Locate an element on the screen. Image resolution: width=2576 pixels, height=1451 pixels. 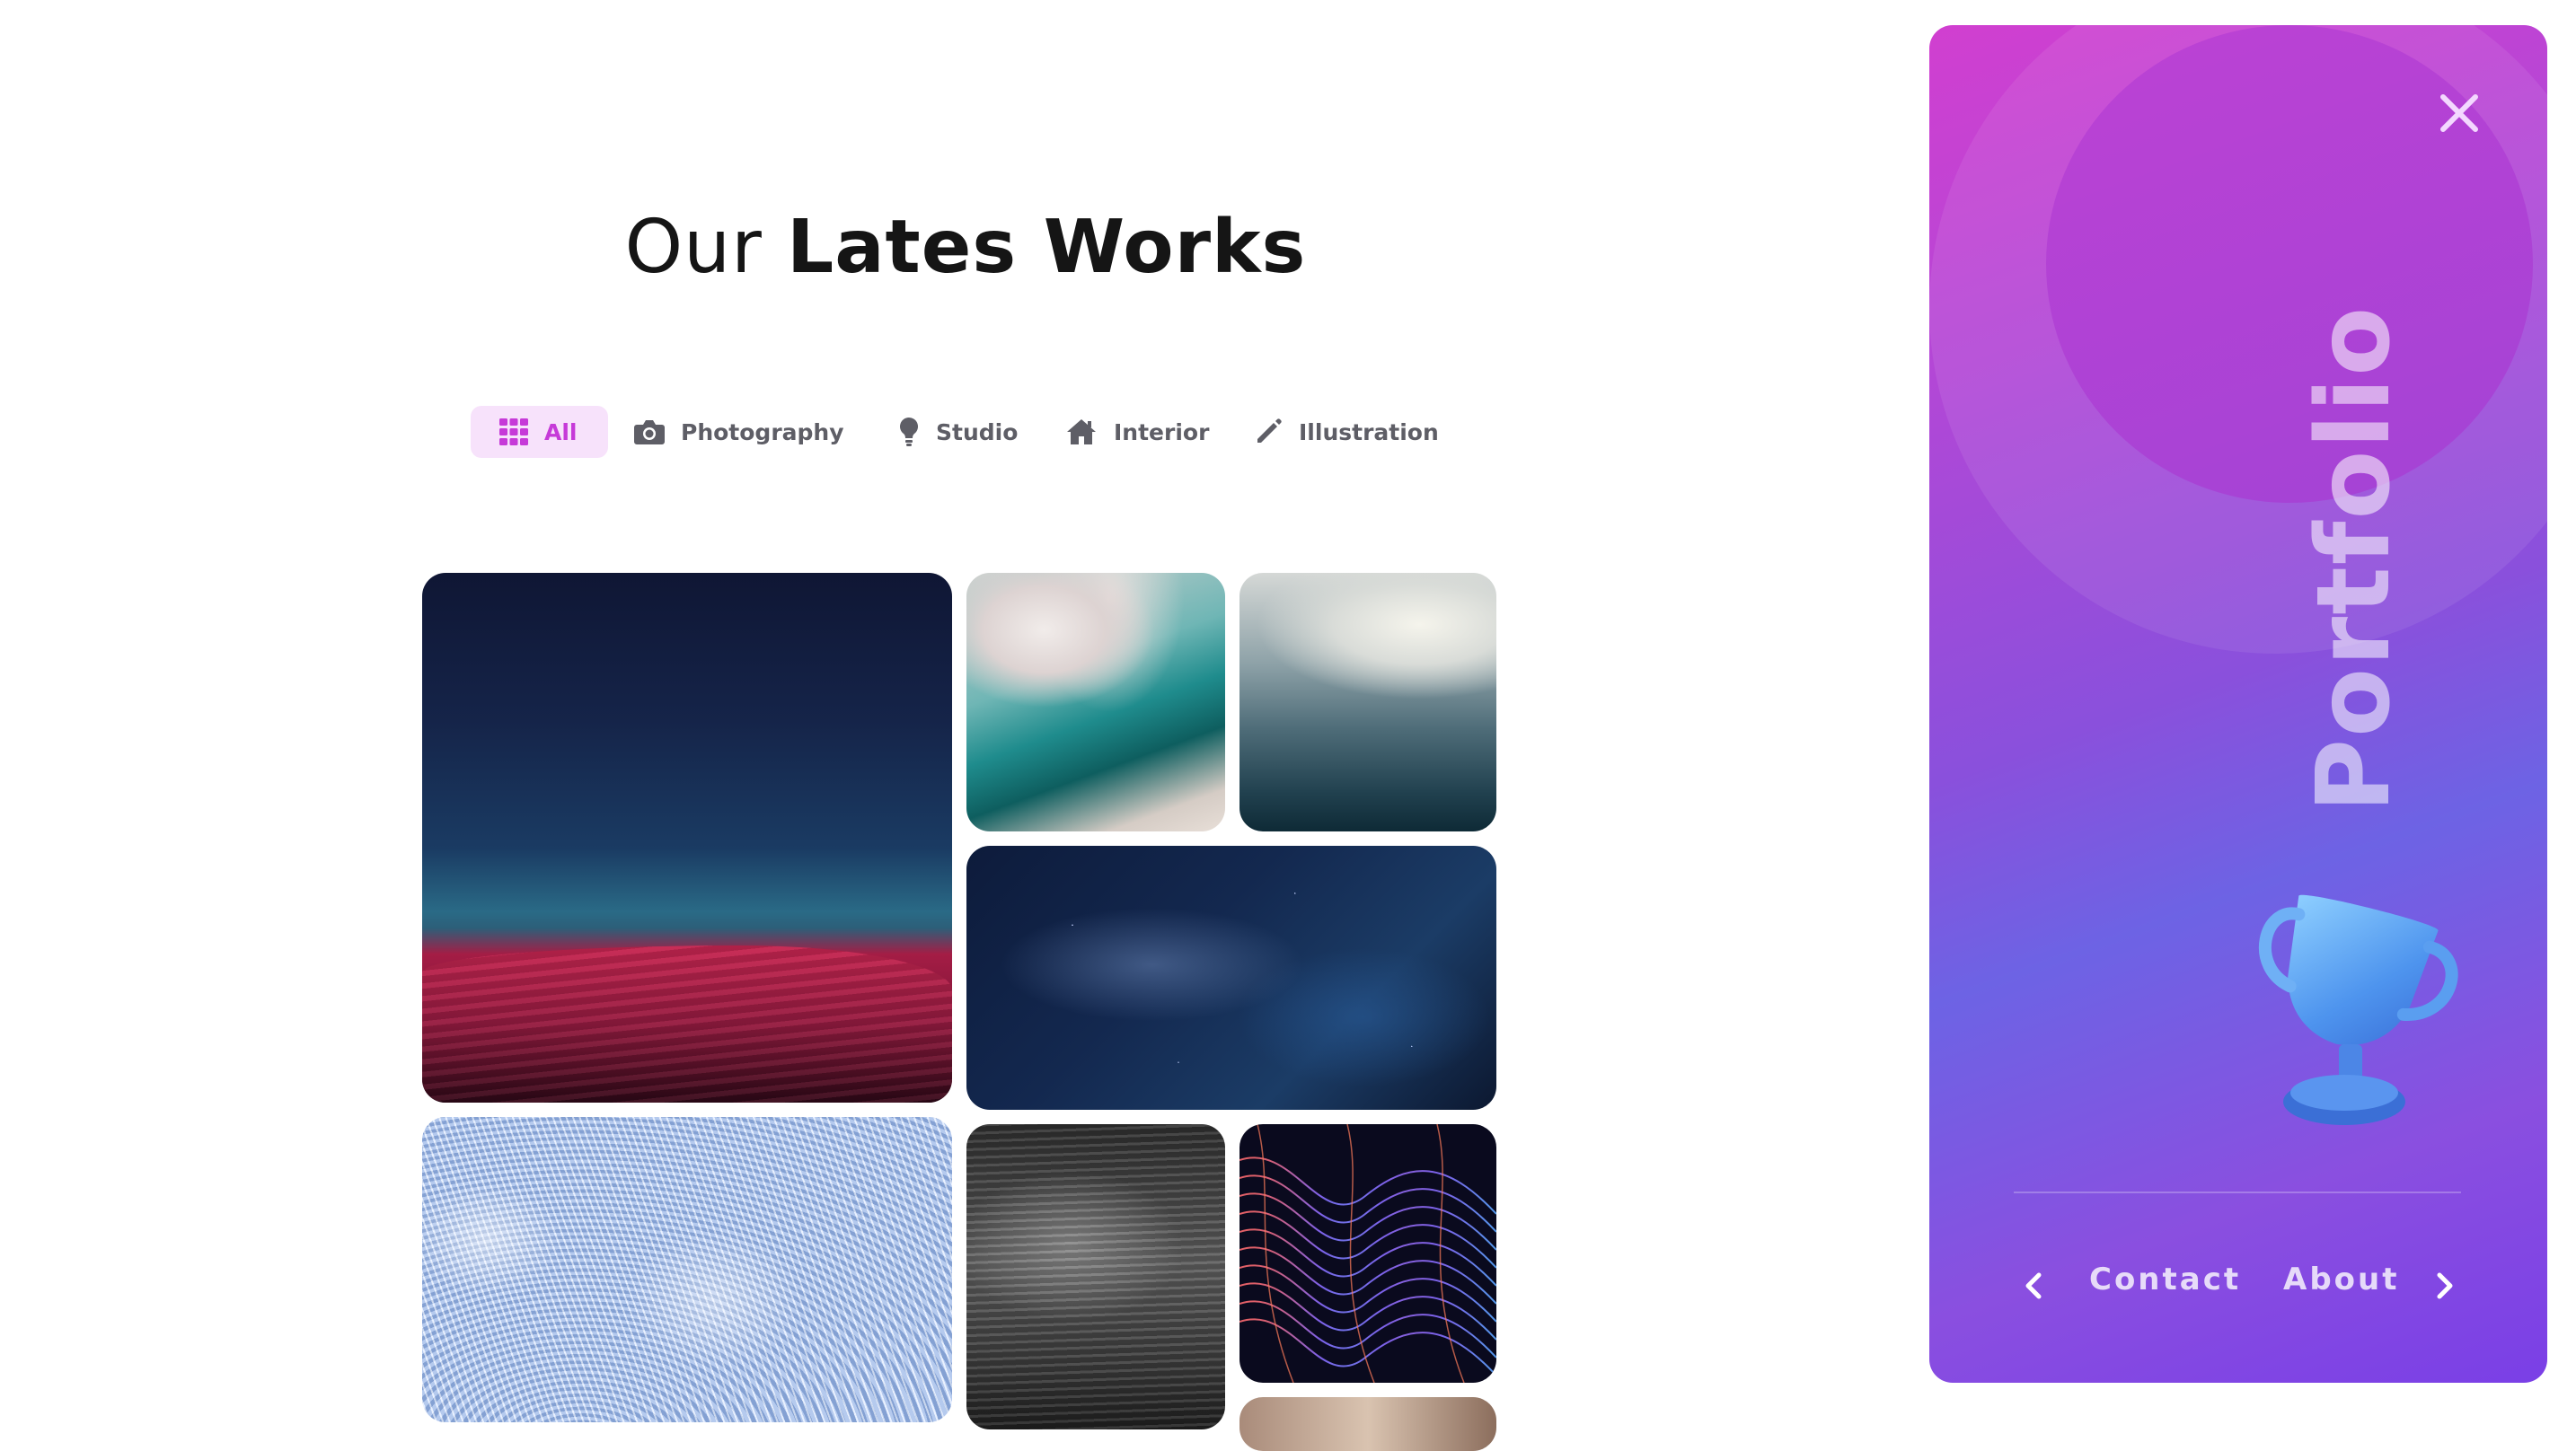
gallery-item-teal-wave is located at coordinates (1095, 702).